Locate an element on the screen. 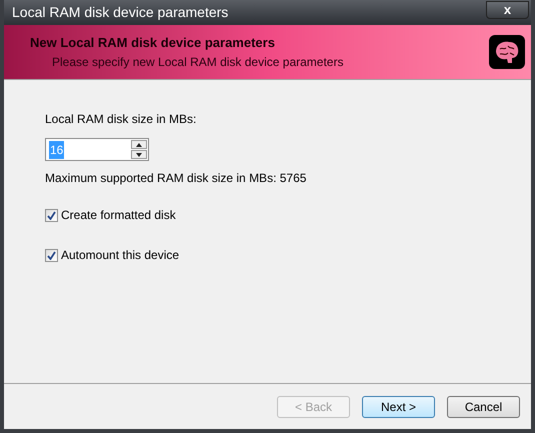 This screenshot has height=433, width=535. brain-icon is located at coordinates (507, 52).